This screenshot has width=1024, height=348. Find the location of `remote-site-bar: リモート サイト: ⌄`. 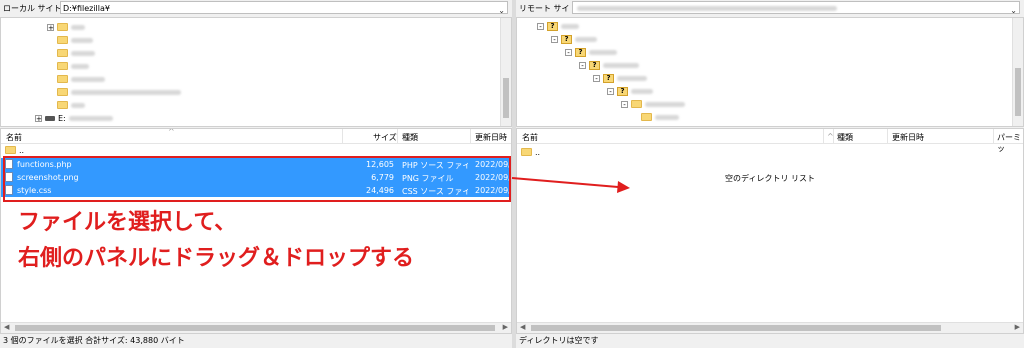

remote-site-bar: リモート サイト: ⌄ is located at coordinates (770, 9).